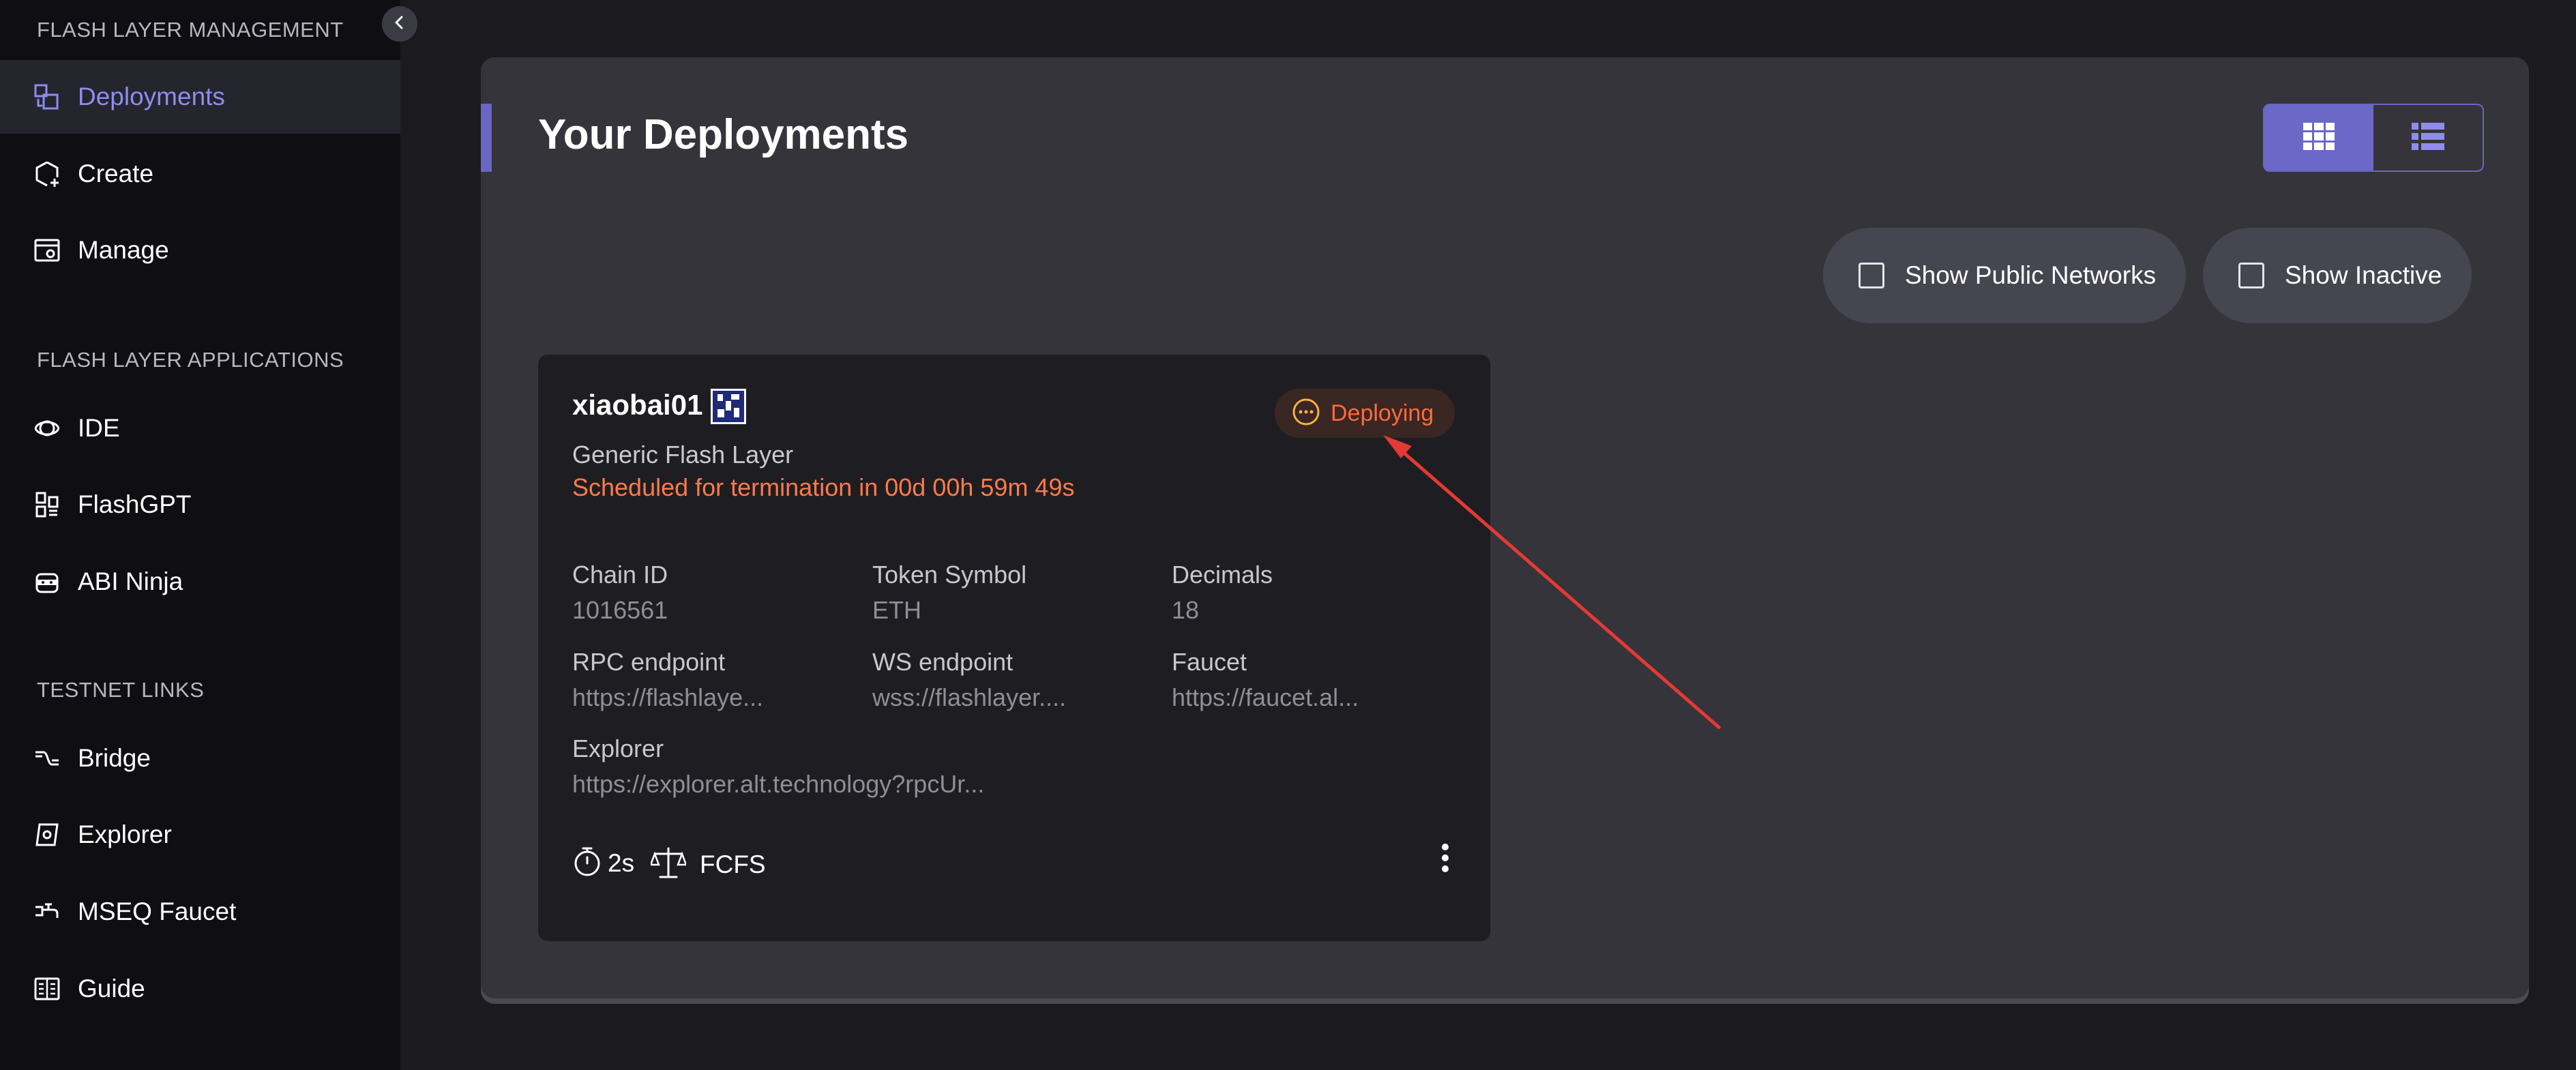  I want to click on status-text: Deploying, so click(1382, 413).